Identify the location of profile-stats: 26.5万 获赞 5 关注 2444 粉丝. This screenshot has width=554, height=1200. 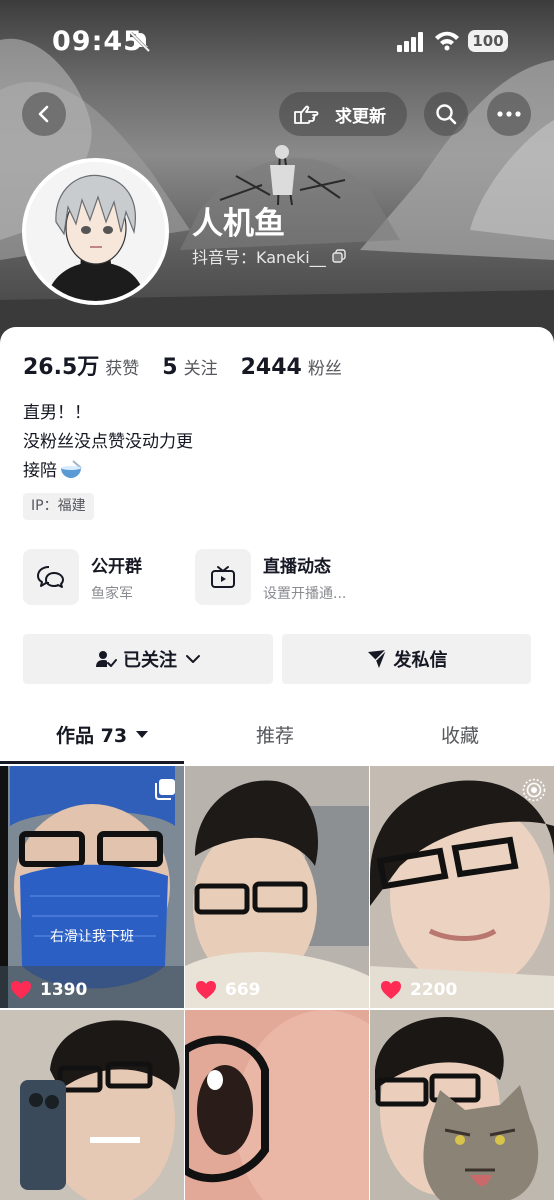
(194, 365).